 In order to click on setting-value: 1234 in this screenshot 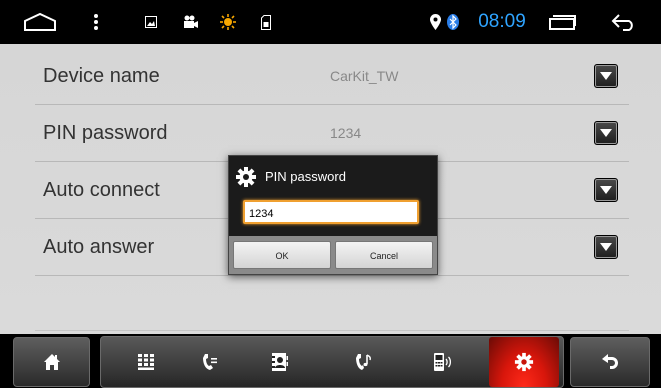, I will do `click(346, 133)`.